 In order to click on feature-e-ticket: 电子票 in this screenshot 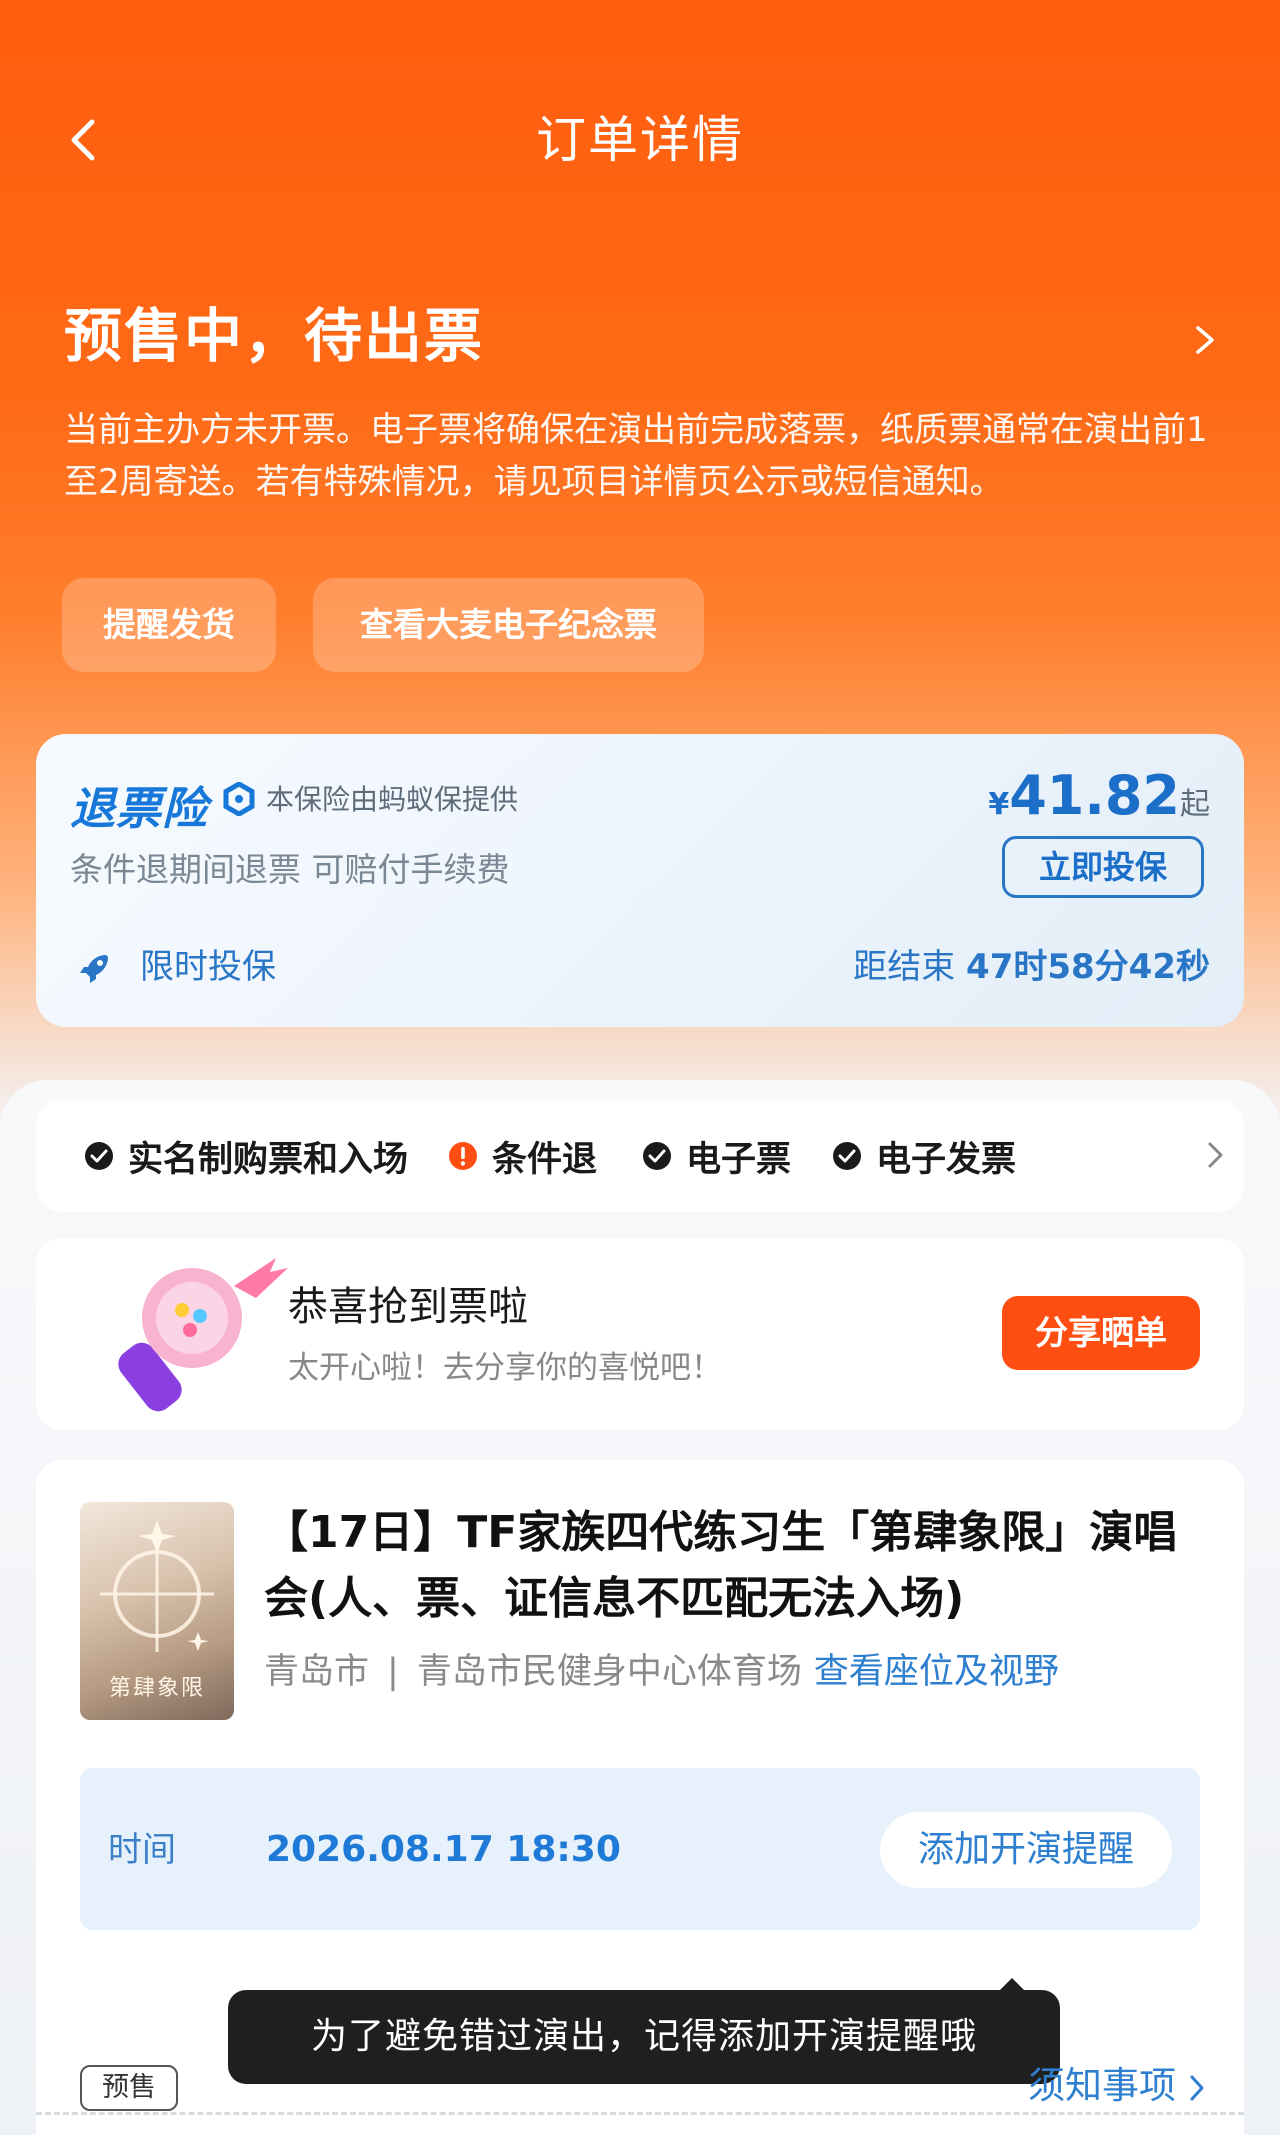, I will do `click(716, 1156)`.